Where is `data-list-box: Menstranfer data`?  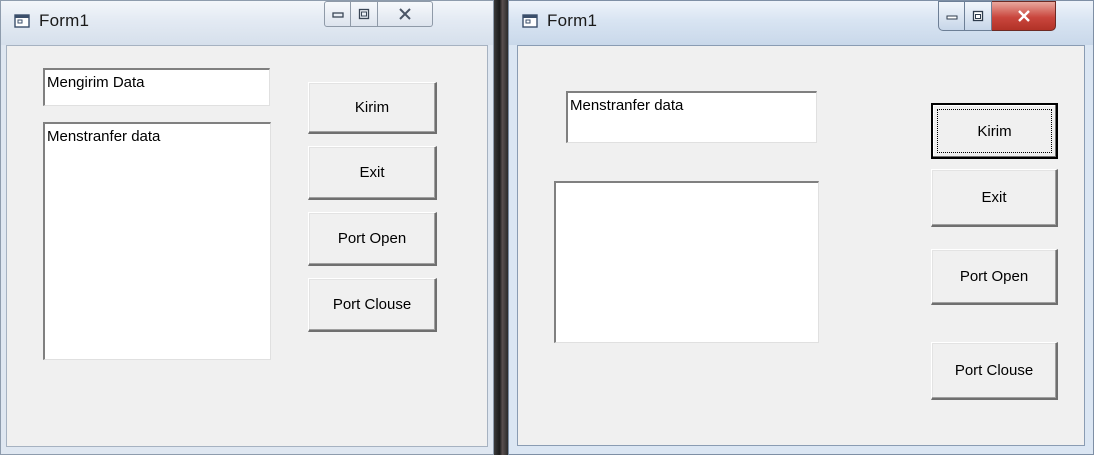 data-list-box: Menstranfer data is located at coordinates (157, 241).